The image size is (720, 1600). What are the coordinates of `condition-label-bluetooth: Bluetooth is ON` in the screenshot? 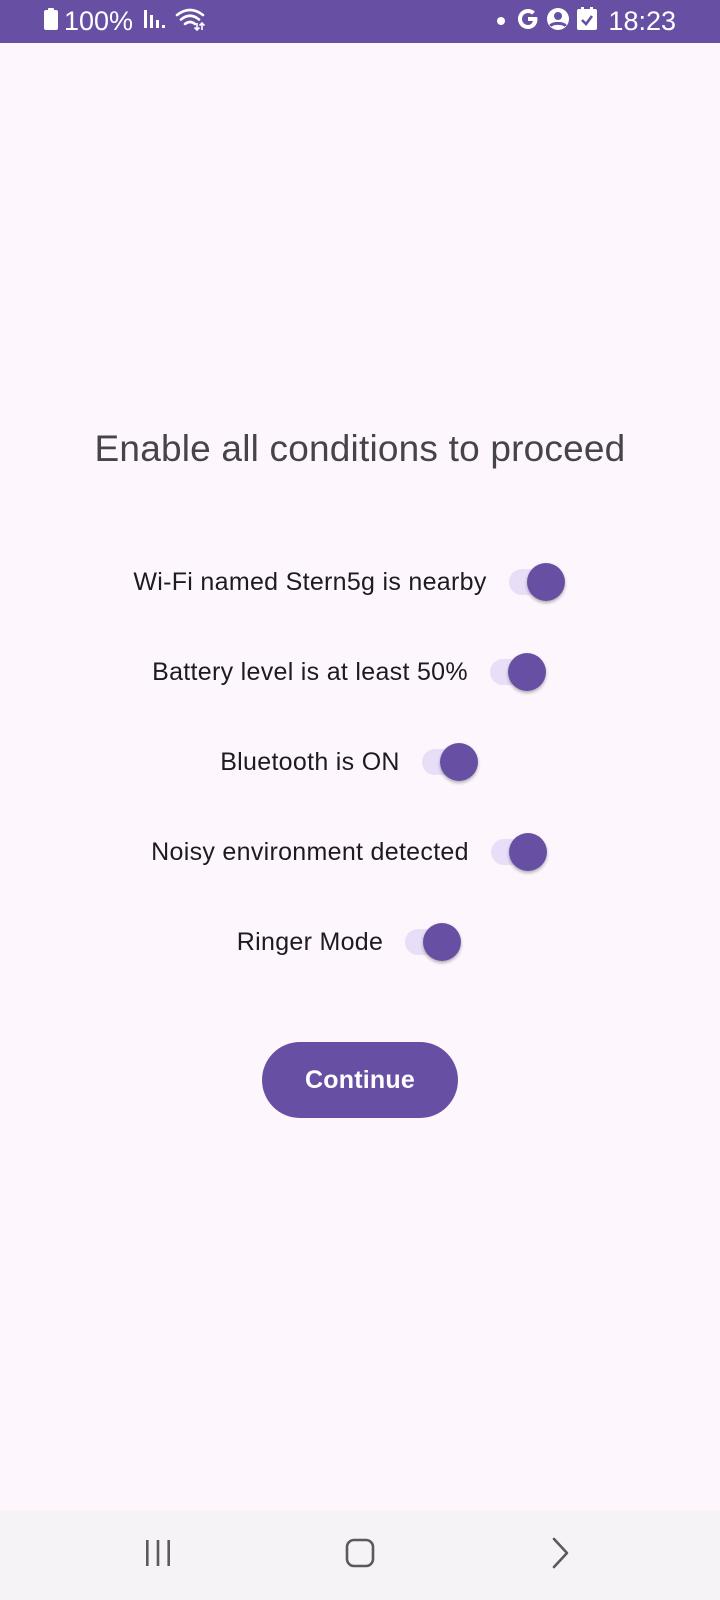 It's located at (310, 761).